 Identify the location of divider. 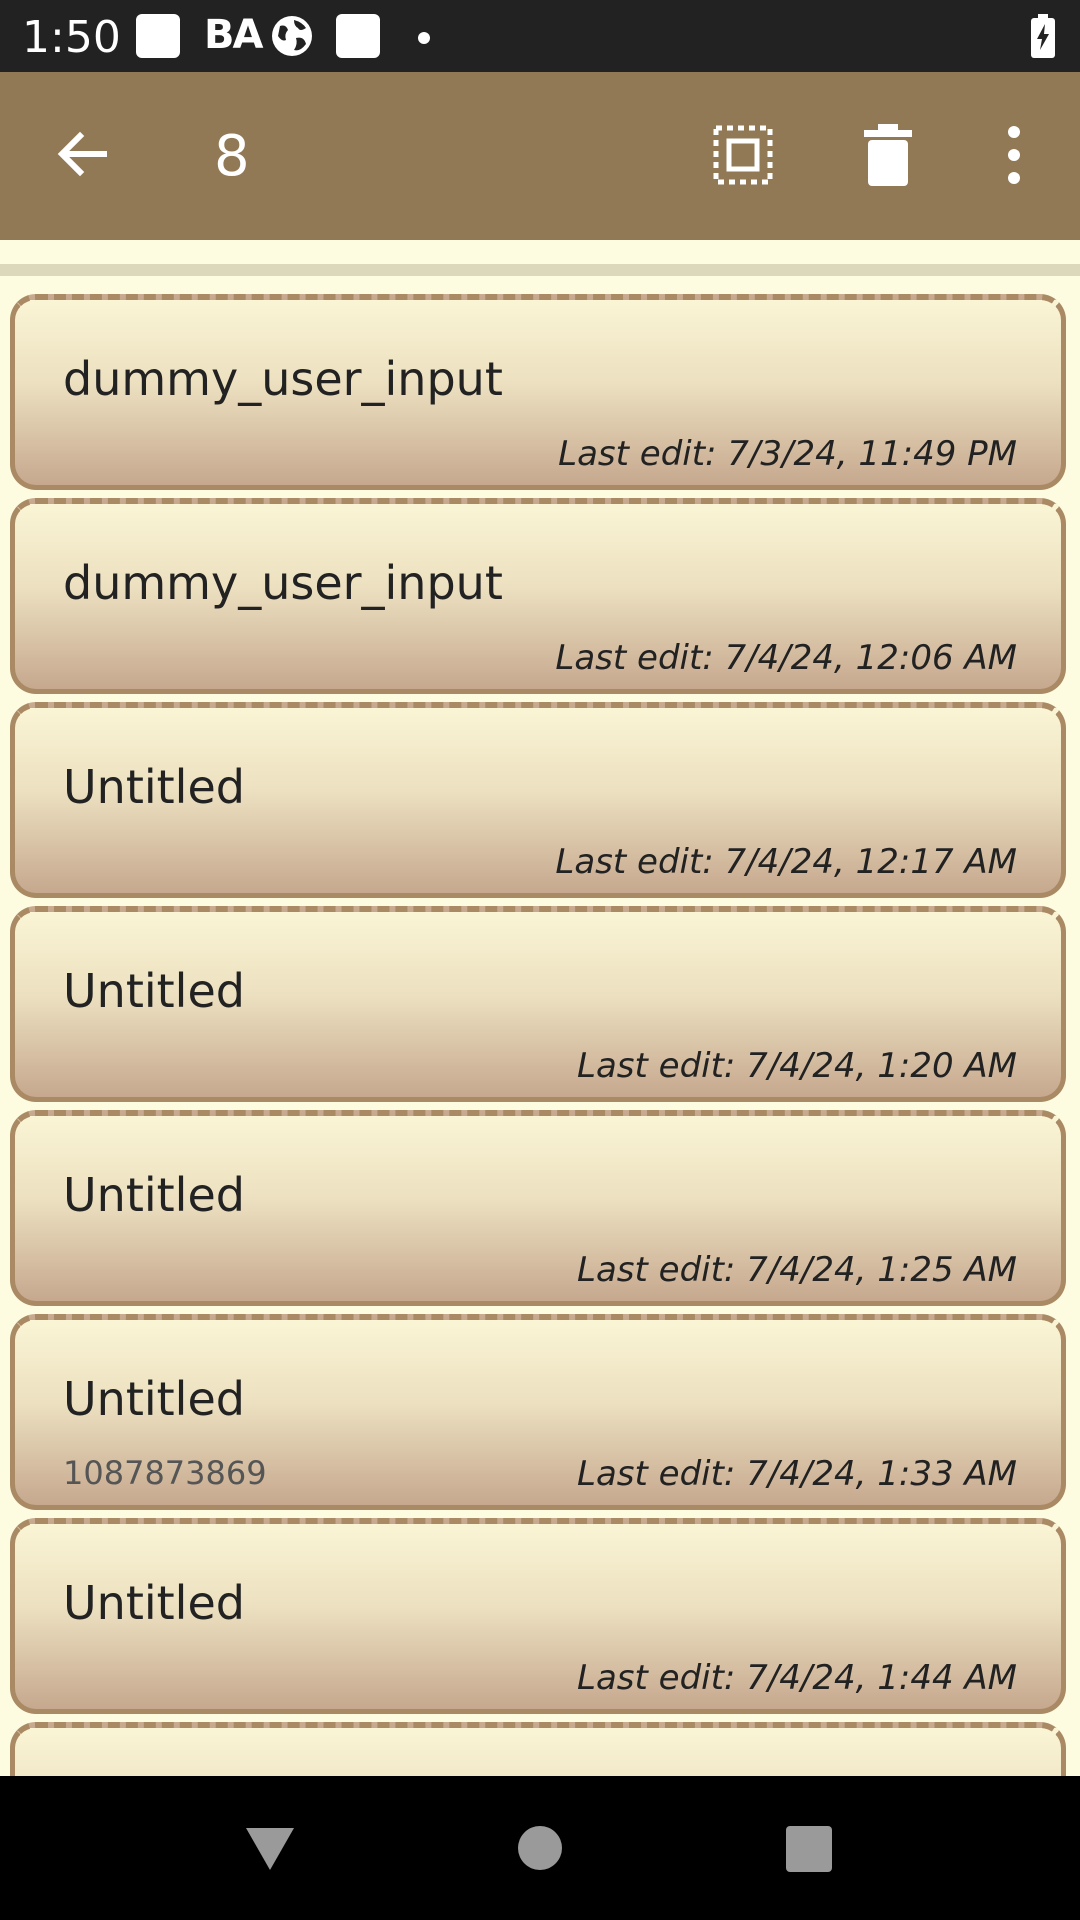
(540, 270).